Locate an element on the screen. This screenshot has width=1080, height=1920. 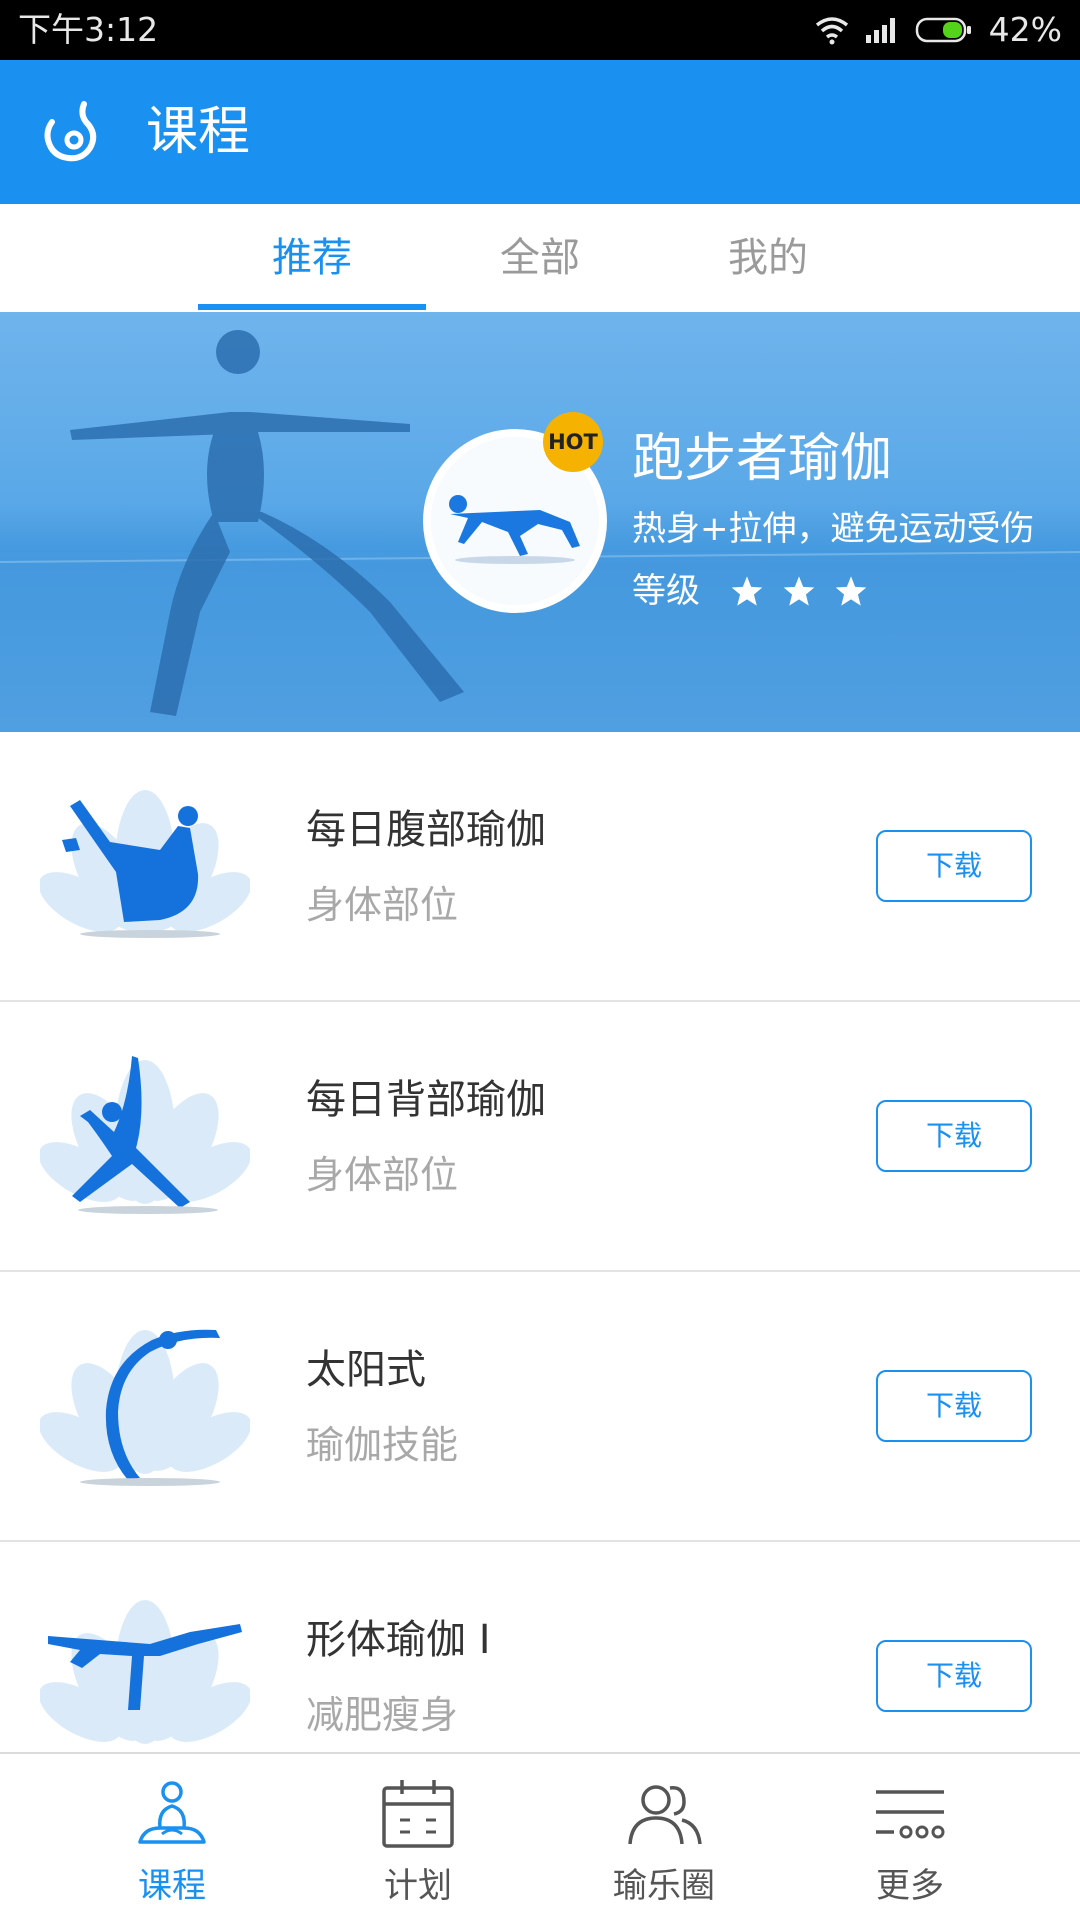
banner-title: 跑步者瑜伽 is located at coordinates (762, 459).